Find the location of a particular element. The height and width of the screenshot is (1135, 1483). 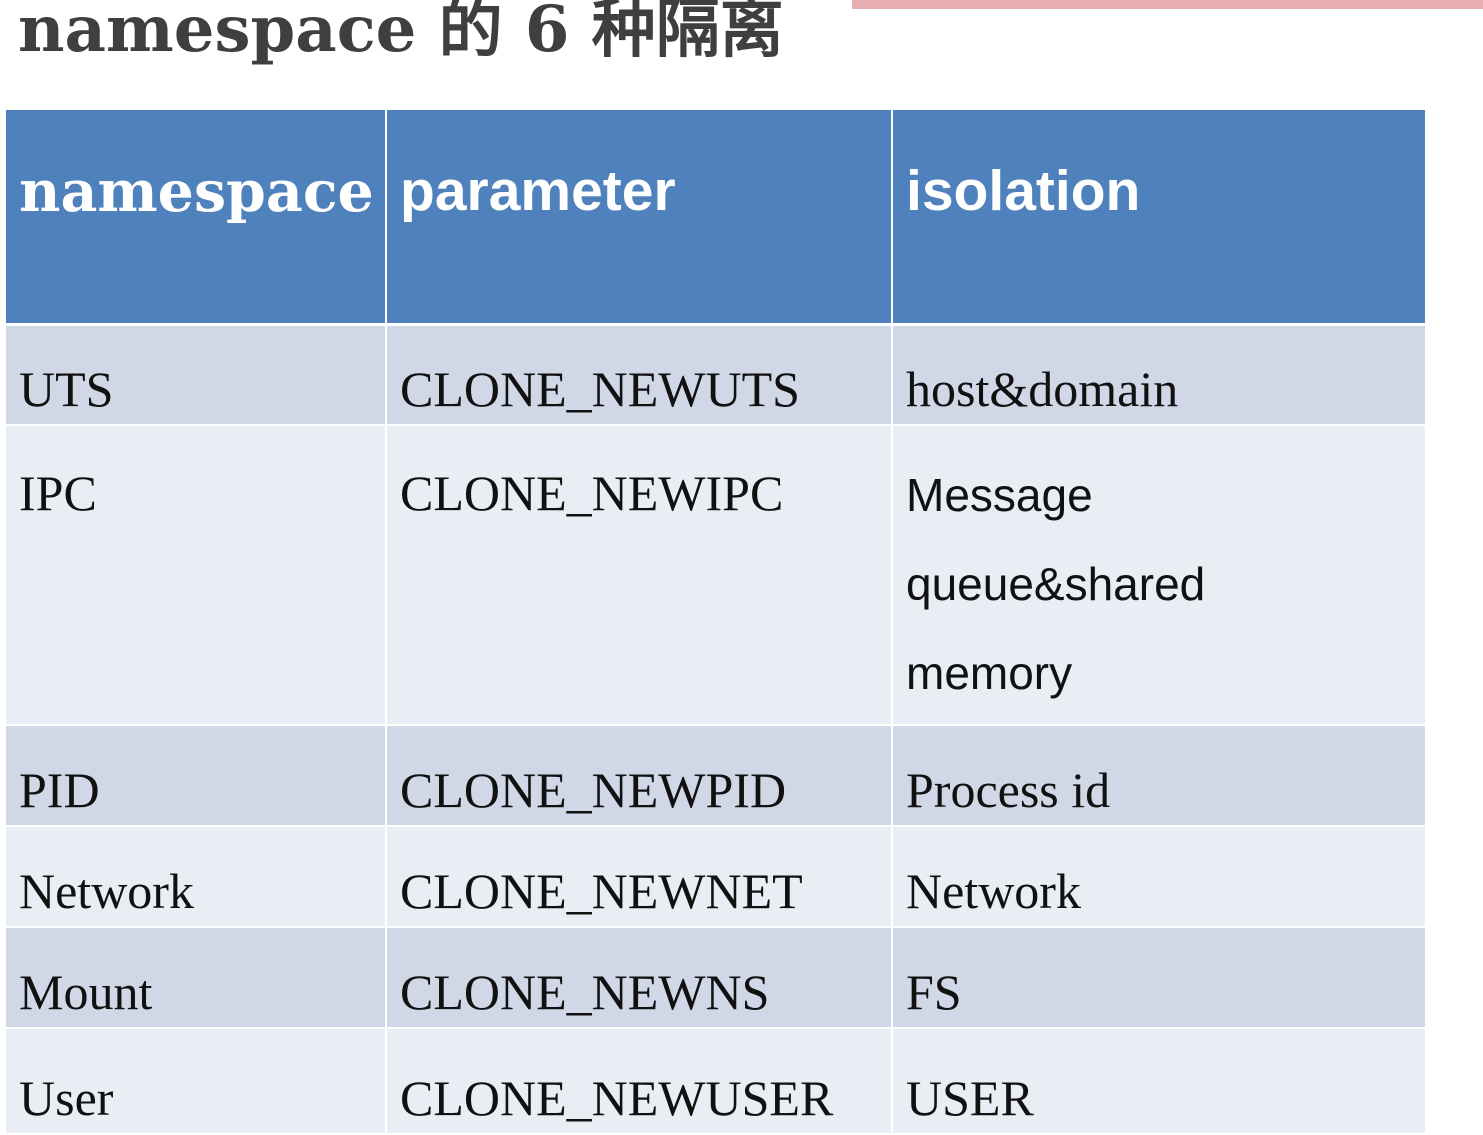

table-row: PID CLONE_NEWPID Process id is located at coordinates (715, 776).